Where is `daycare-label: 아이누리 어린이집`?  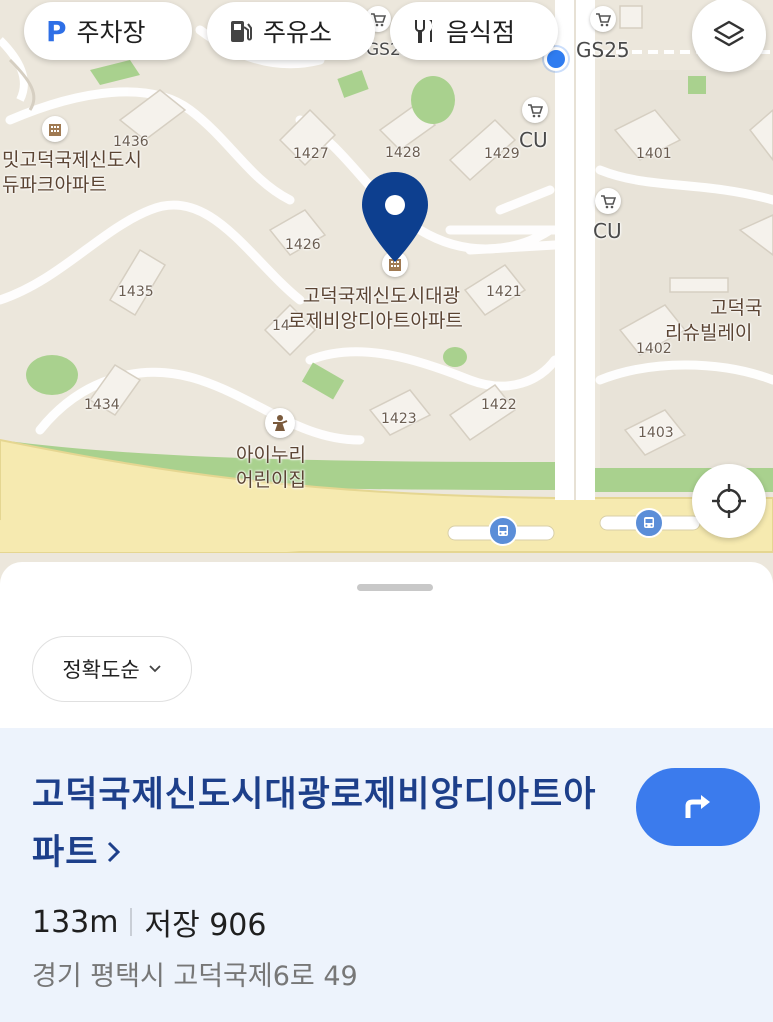 daycare-label: 아이누리 어린이집 is located at coordinates (271, 468).